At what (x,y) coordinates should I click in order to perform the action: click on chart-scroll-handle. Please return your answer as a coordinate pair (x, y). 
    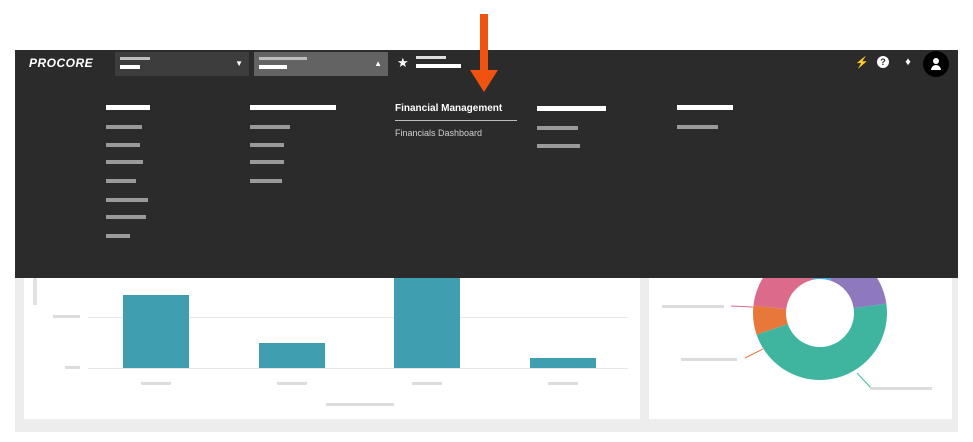
    Looking at the image, I should click on (35, 291).